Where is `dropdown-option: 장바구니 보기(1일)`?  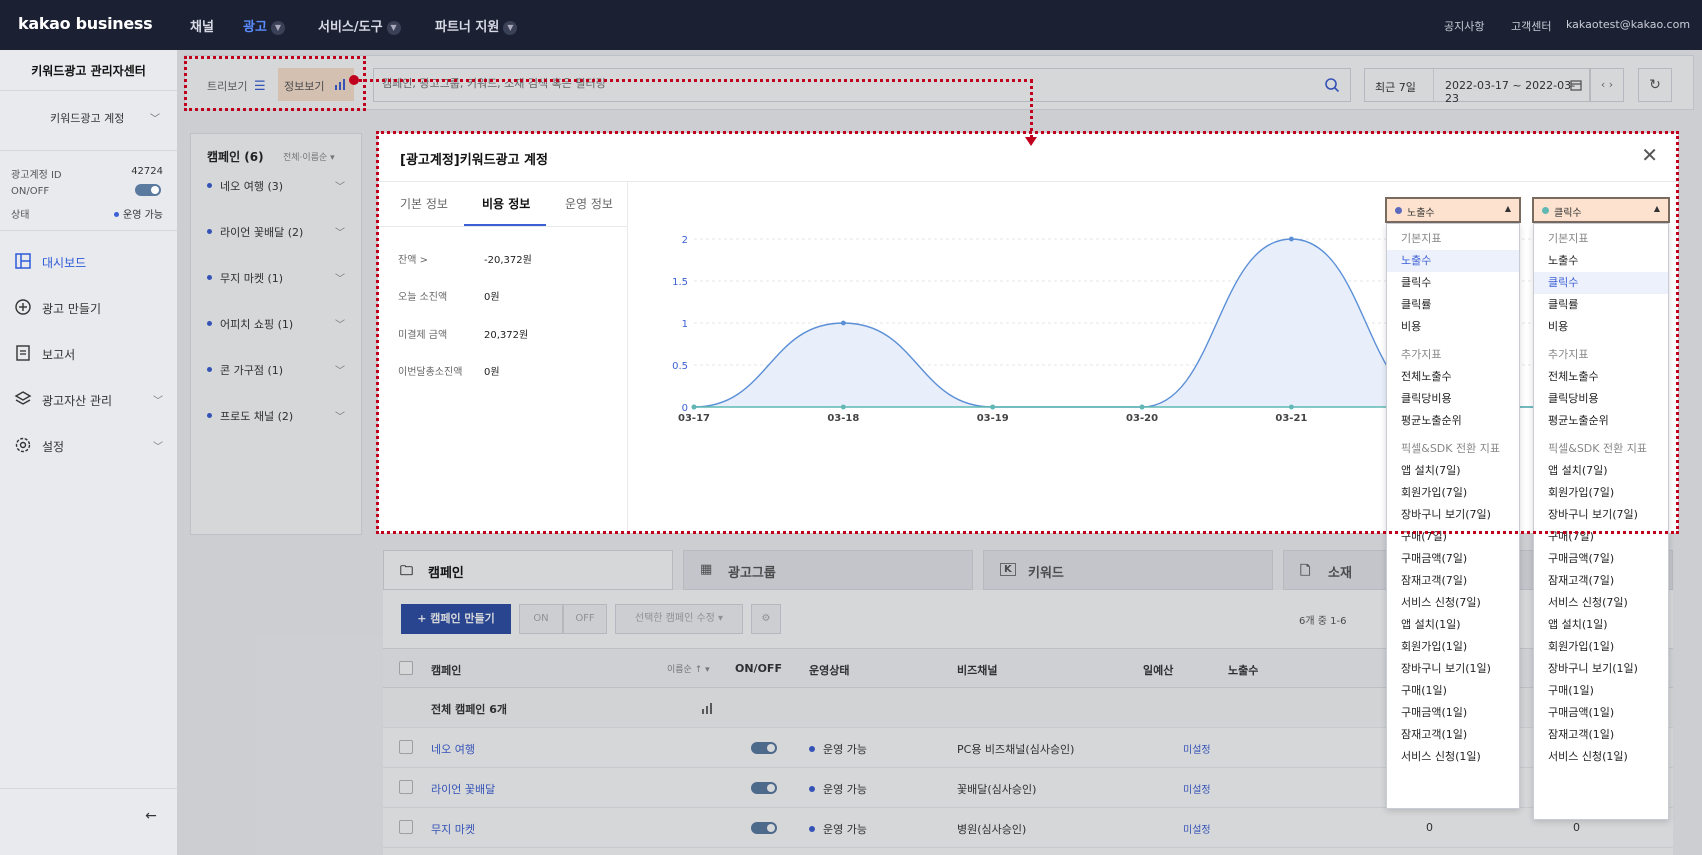 dropdown-option: 장바구니 보기(1일) is located at coordinates (1601, 669).